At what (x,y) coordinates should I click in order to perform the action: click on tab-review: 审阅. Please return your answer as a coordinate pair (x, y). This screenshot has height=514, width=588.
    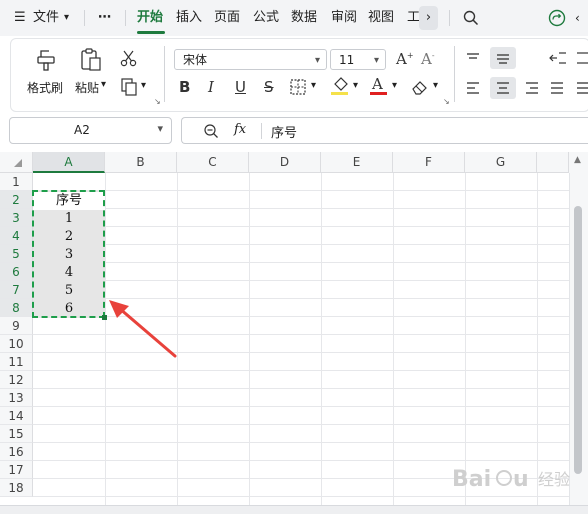
    Looking at the image, I should click on (344, 18).